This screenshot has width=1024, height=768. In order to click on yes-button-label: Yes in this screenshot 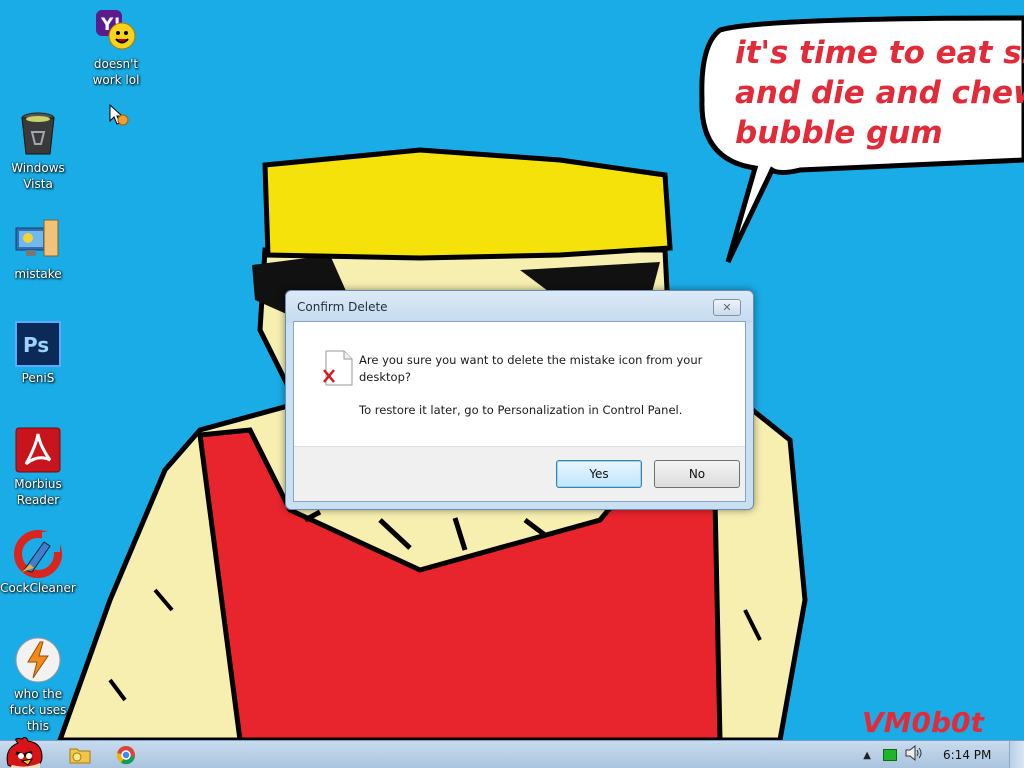, I will do `click(599, 474)`.